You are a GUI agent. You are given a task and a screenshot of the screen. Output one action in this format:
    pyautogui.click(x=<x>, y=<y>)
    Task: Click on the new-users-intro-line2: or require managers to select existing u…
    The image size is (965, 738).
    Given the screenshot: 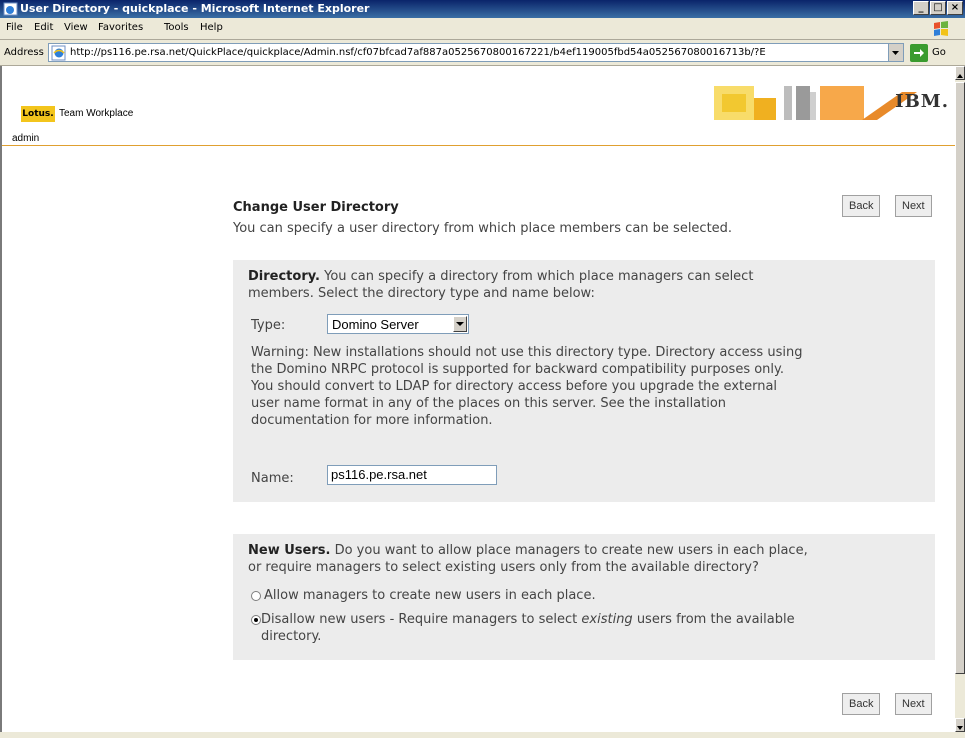 What is the action you would take?
    pyautogui.click(x=503, y=567)
    